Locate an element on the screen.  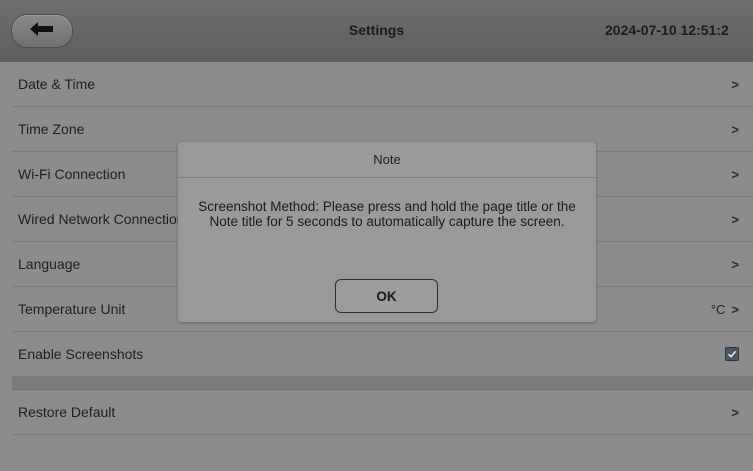
setting-label: Language is located at coordinates (49, 264).